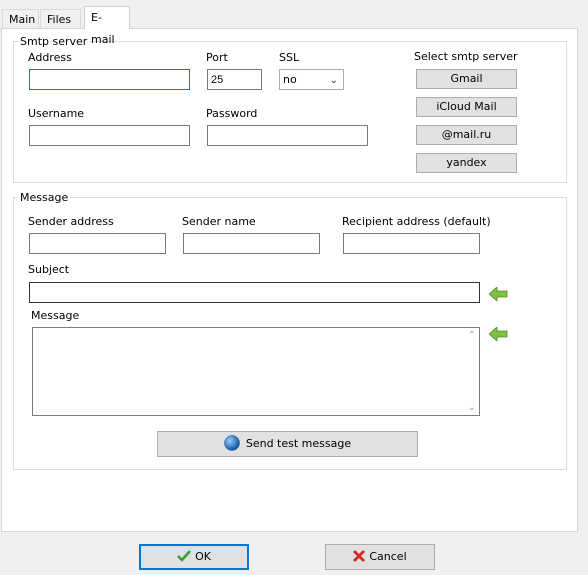 This screenshot has width=588, height=575. I want to click on recipient-address-input, so click(411, 243).